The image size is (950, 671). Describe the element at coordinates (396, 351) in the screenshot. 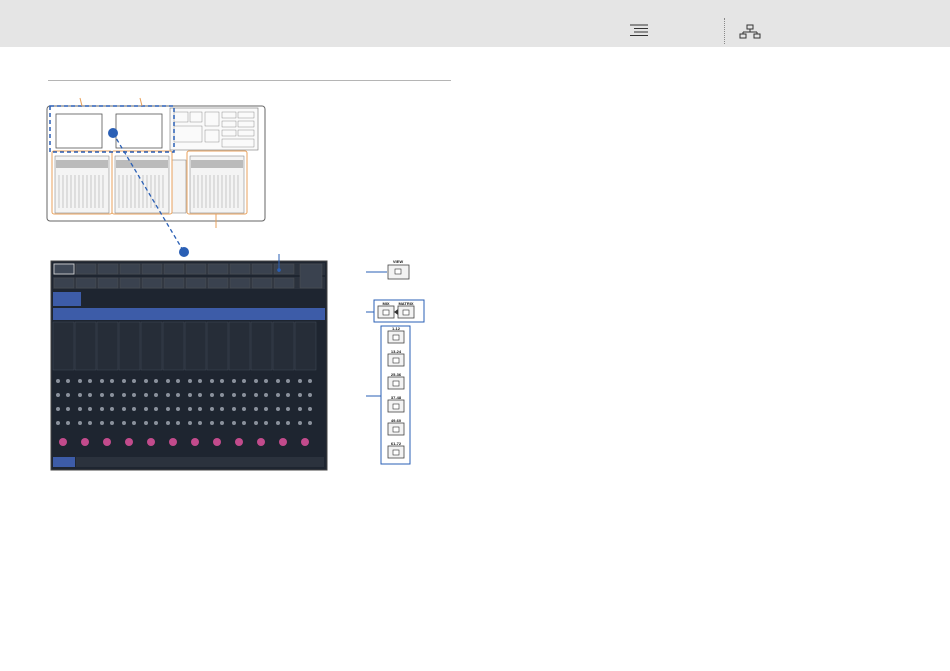

I see `bank-13-24-label: 13-24` at that location.